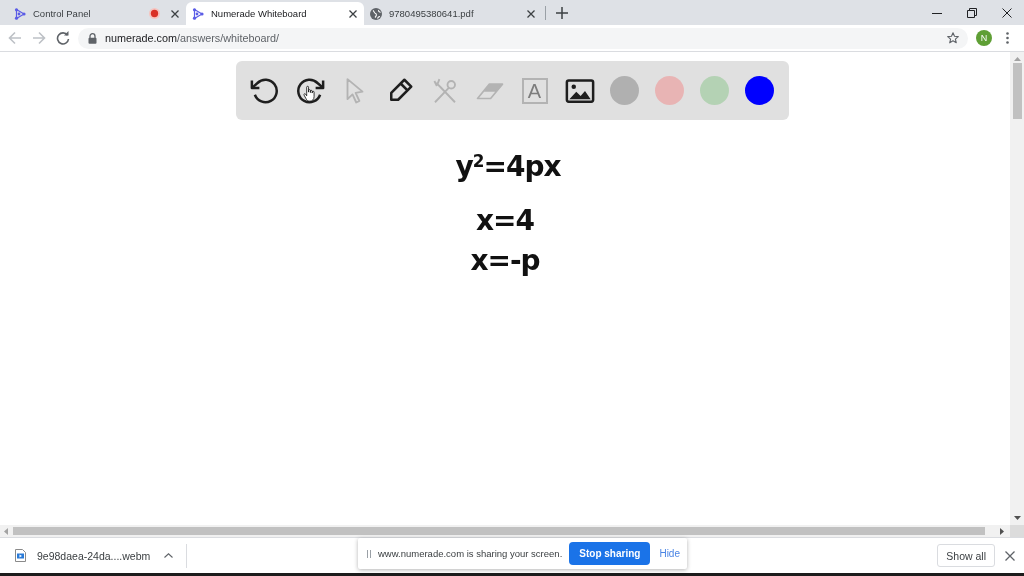 Image resolution: width=1024 pixels, height=576 pixels. Describe the element at coordinates (264, 90) in the screenshot. I see `undo-icon` at that location.